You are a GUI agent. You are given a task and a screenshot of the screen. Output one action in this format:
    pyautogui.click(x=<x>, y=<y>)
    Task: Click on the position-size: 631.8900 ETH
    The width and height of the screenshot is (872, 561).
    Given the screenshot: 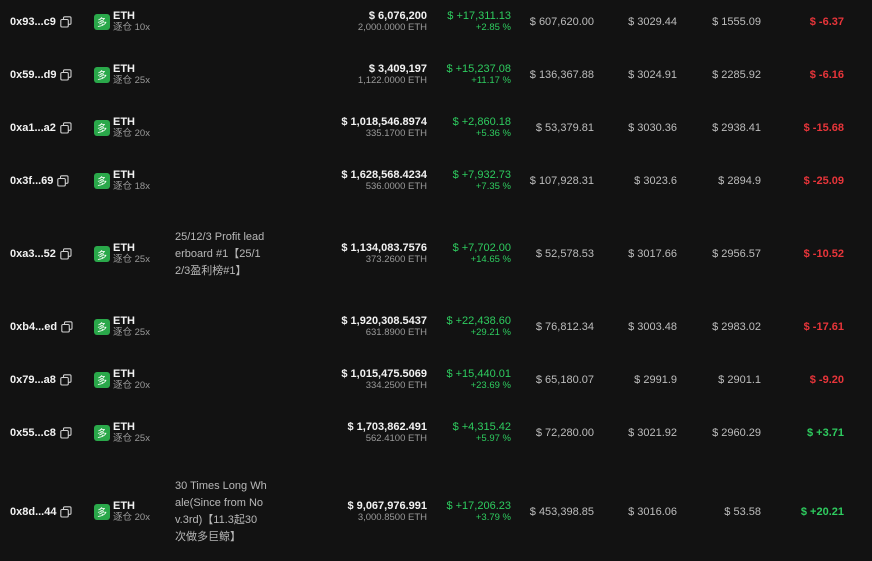 What is the action you would take?
    pyautogui.click(x=396, y=332)
    